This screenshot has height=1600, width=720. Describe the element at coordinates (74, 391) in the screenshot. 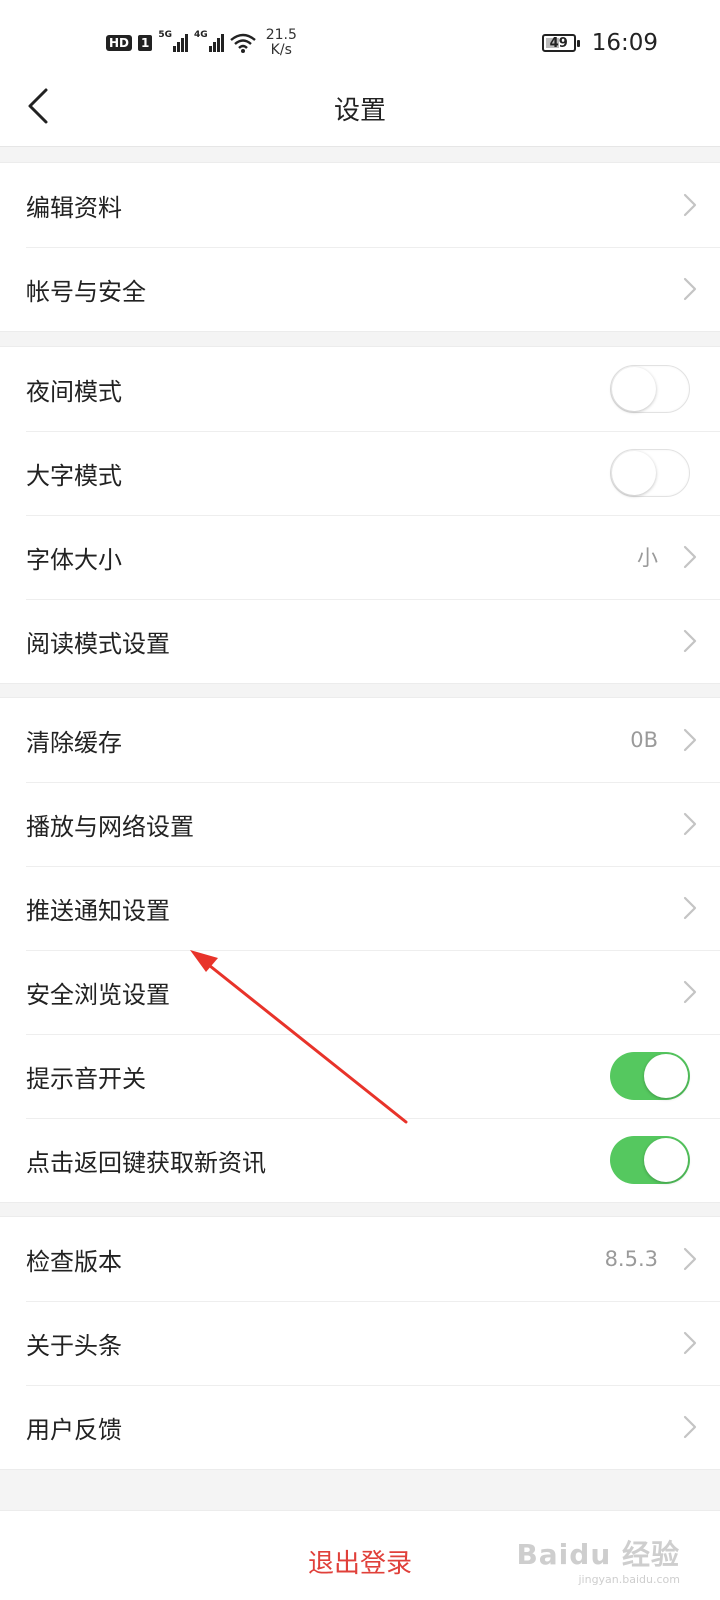

I see `row-label: 夜间模式` at that location.